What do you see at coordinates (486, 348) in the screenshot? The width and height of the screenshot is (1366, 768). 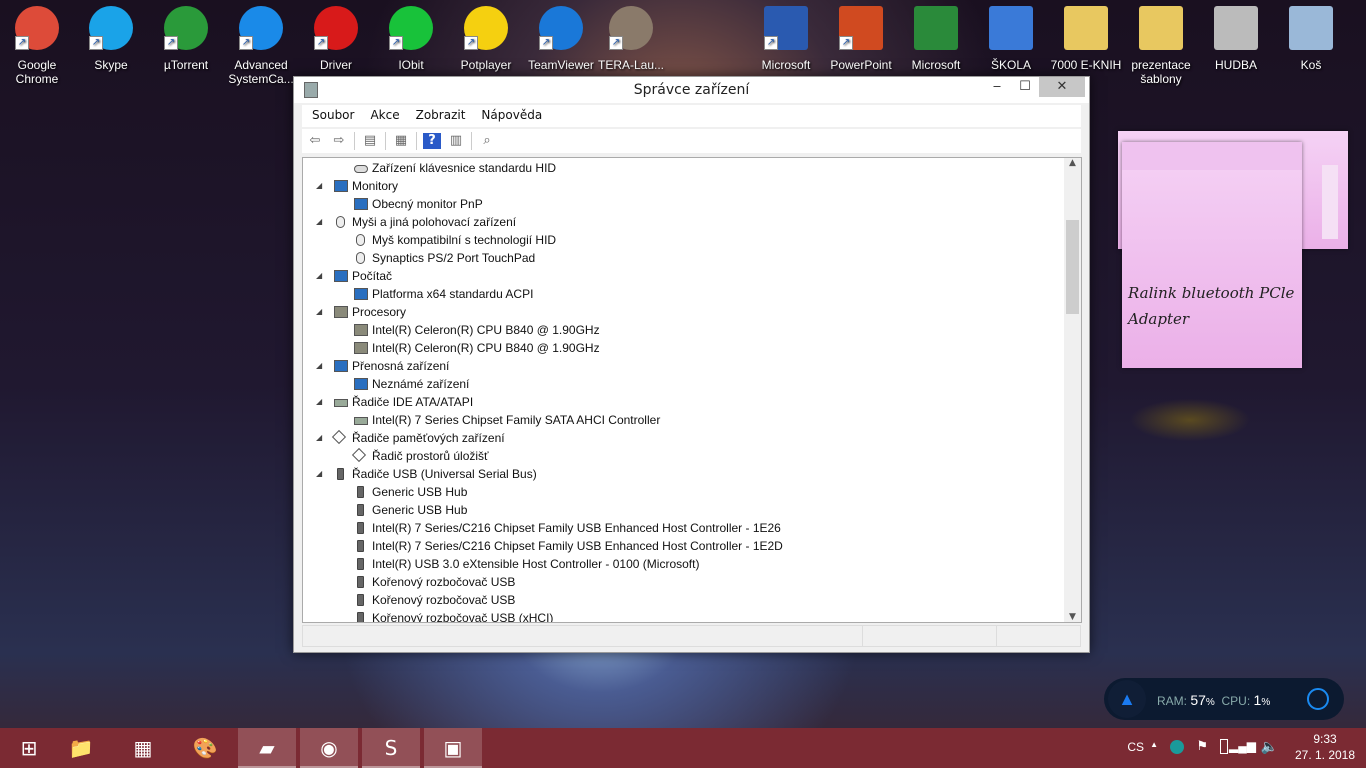 I see `device-label: Intel(R) Celeron(R) CPU B840 @ 1.90GHz` at bounding box center [486, 348].